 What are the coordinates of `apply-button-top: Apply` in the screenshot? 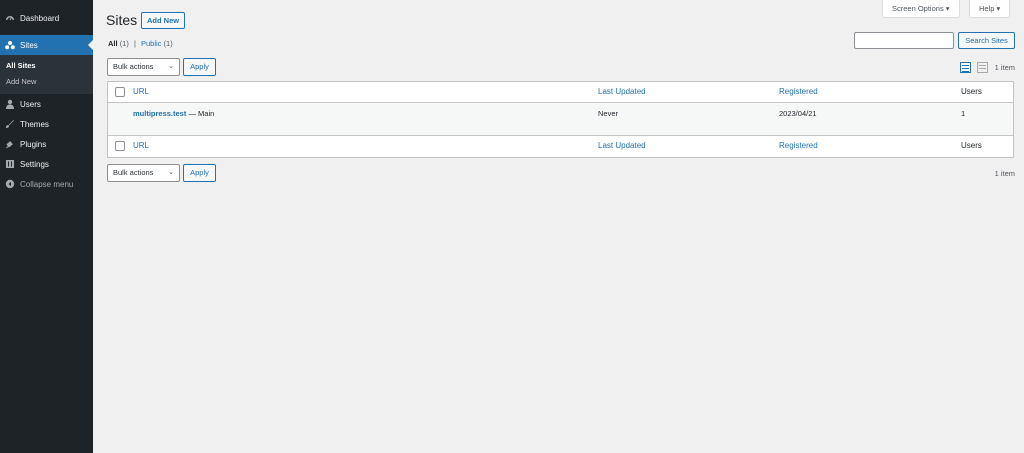 It's located at (199, 67).